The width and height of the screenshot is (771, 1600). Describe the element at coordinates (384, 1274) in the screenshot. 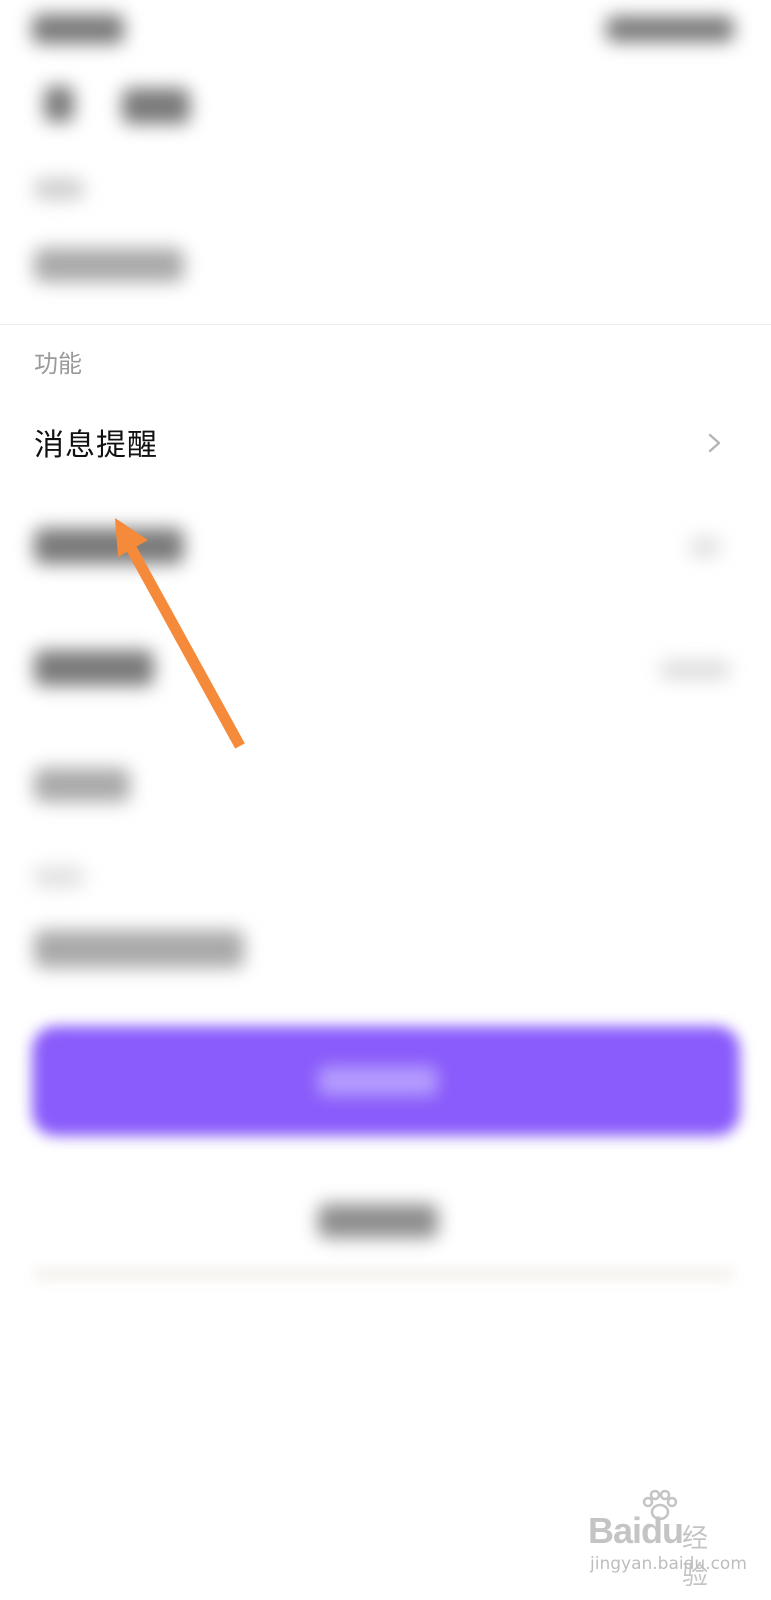

I see `bottom-divider` at that location.